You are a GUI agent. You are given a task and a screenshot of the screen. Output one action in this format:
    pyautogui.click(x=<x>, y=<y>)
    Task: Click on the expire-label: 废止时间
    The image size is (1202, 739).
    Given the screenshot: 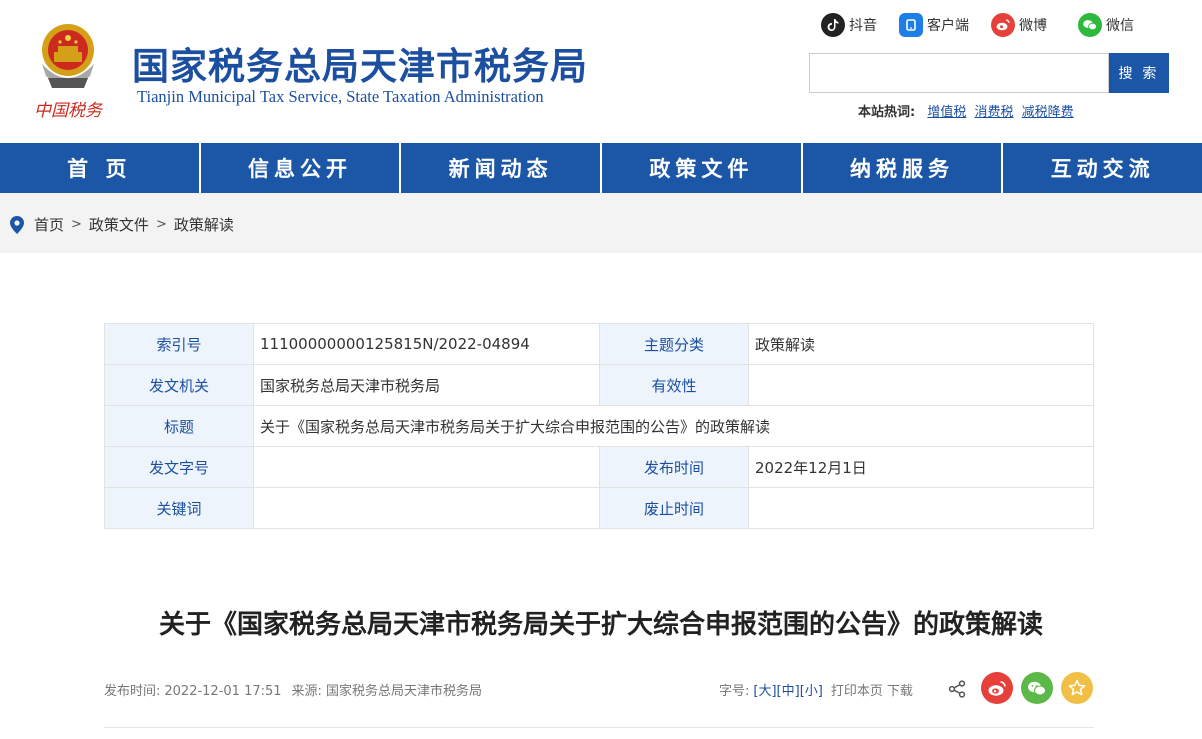 What is the action you would take?
    pyautogui.click(x=674, y=508)
    